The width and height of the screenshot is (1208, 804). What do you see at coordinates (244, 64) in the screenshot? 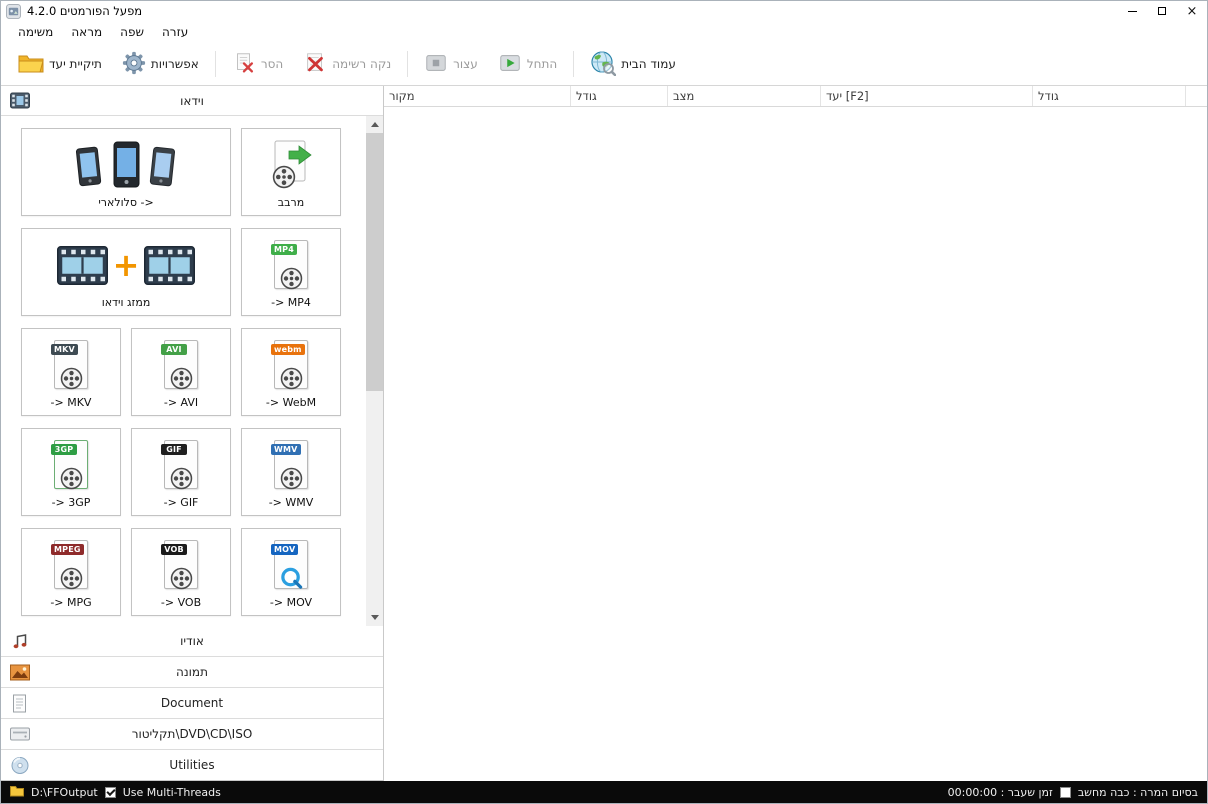
I see `remove-icon` at bounding box center [244, 64].